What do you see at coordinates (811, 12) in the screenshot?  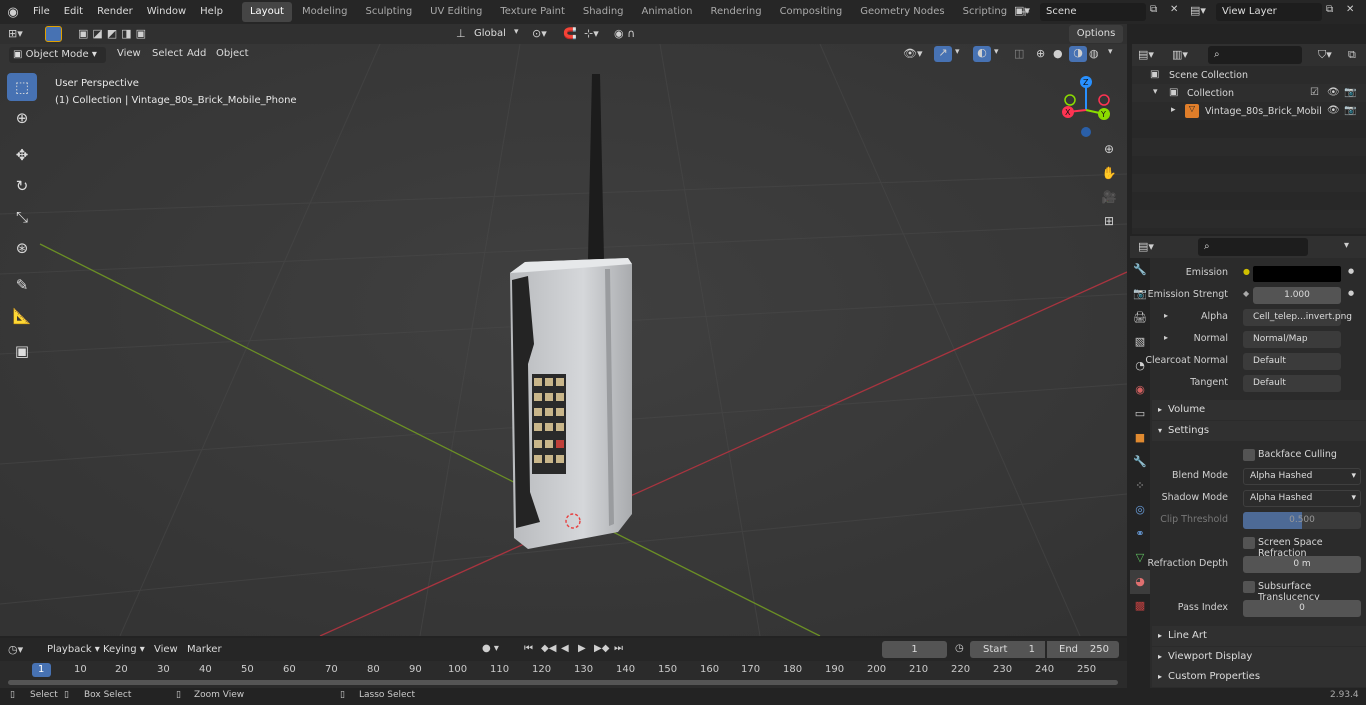 I see `tab-compositing: Compositing` at bounding box center [811, 12].